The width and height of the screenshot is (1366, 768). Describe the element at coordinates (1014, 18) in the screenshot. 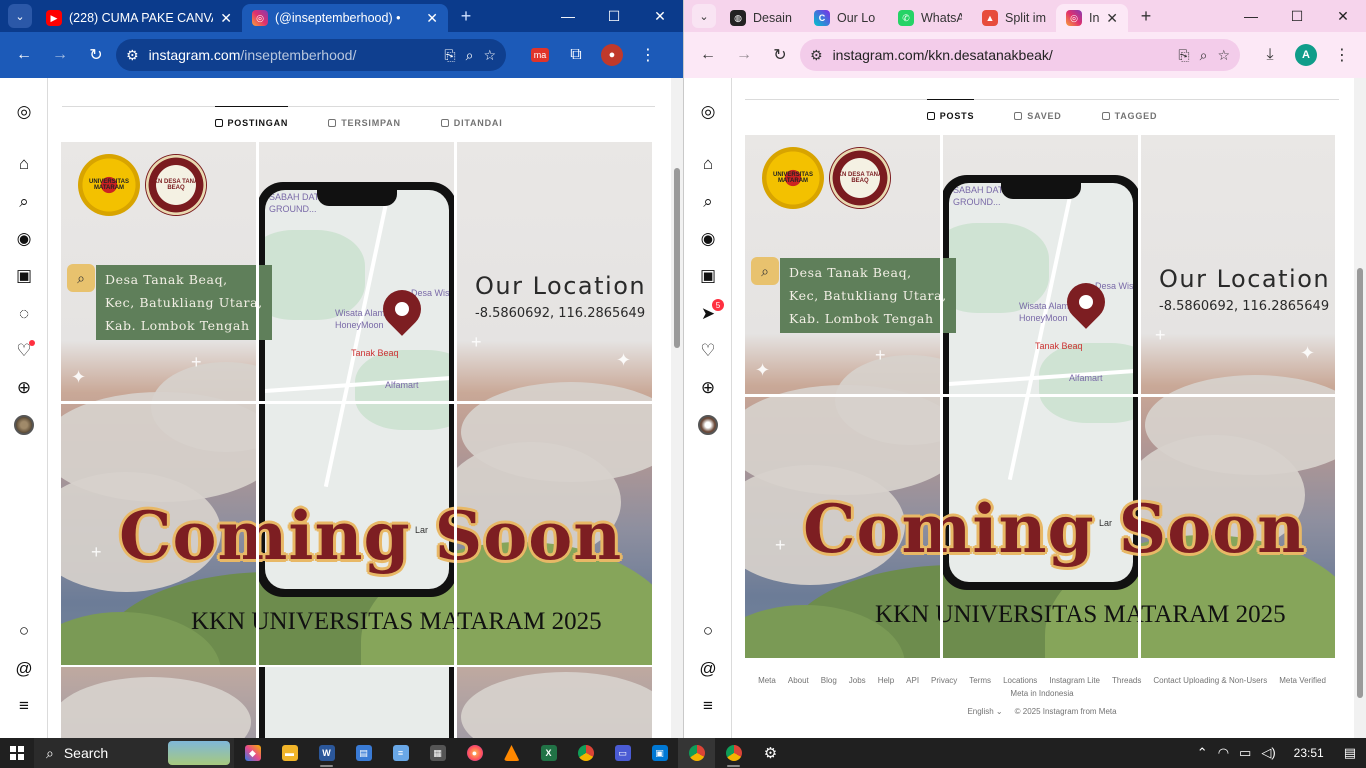

I see `tab-split-image: ▲ Split im` at that location.